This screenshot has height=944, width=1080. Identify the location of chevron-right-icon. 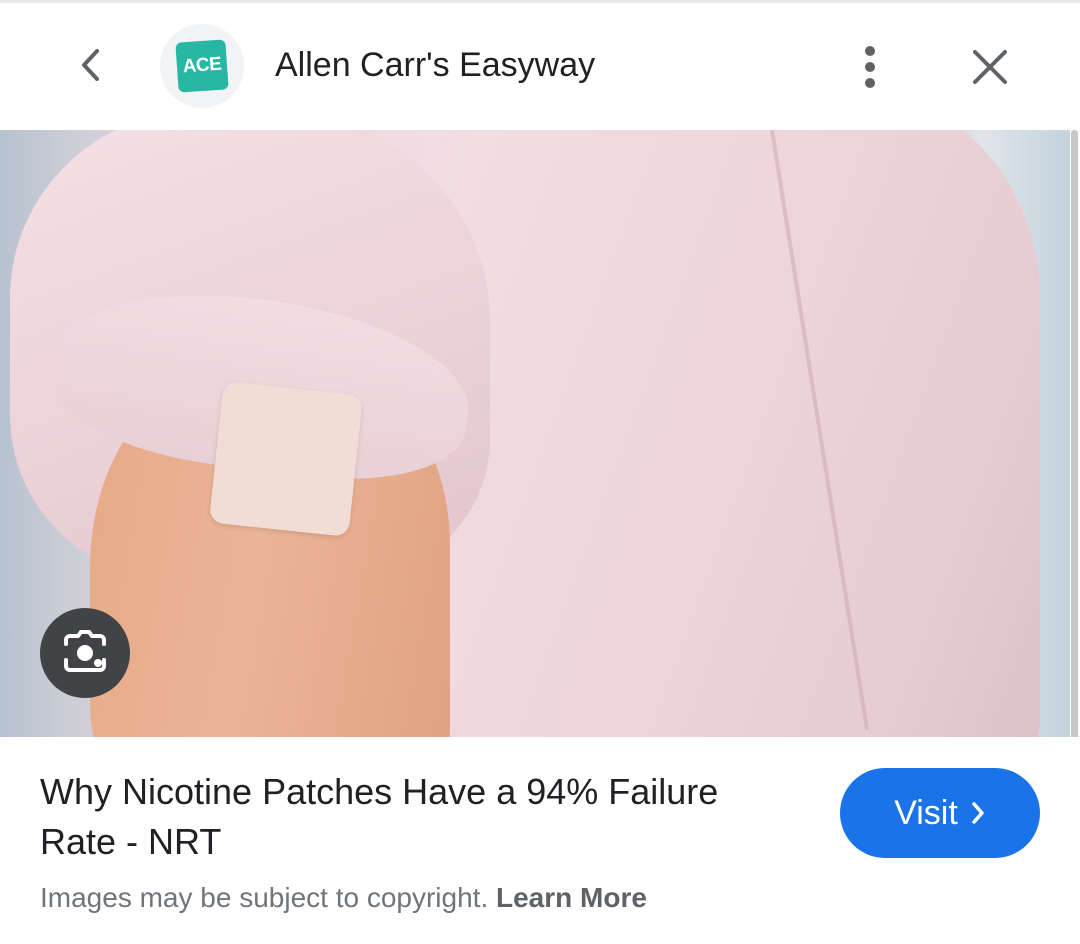
(978, 813).